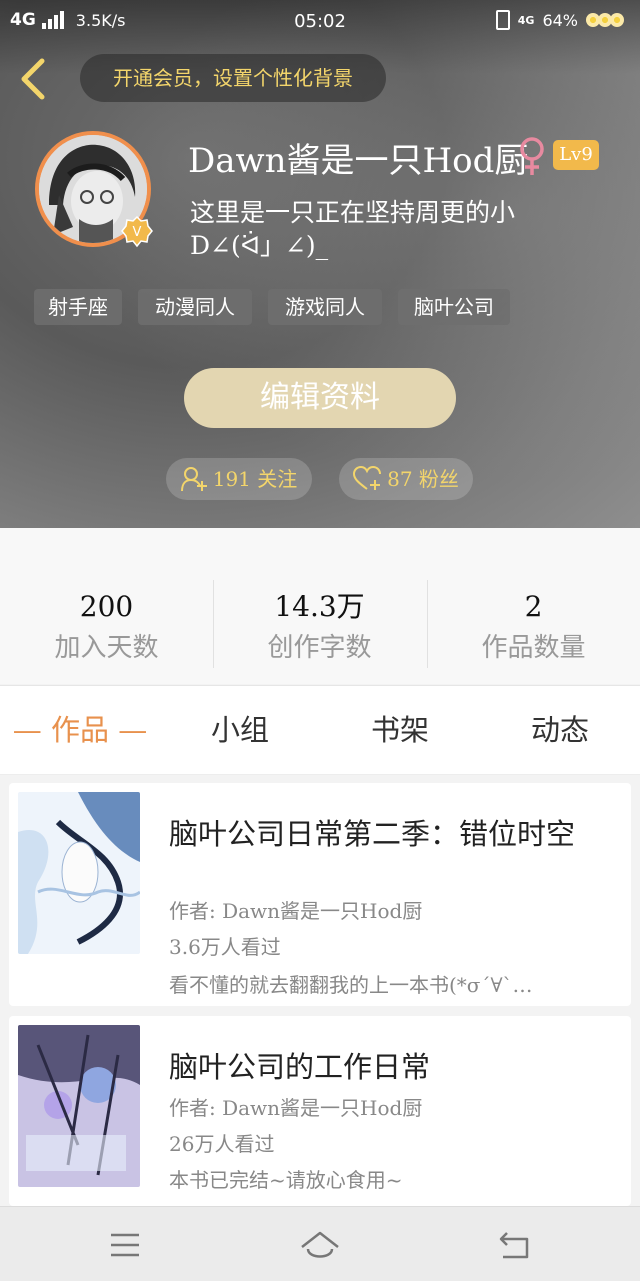 This screenshot has height=1281, width=640. I want to click on edit-profile-button: 编辑资料, so click(320, 398).